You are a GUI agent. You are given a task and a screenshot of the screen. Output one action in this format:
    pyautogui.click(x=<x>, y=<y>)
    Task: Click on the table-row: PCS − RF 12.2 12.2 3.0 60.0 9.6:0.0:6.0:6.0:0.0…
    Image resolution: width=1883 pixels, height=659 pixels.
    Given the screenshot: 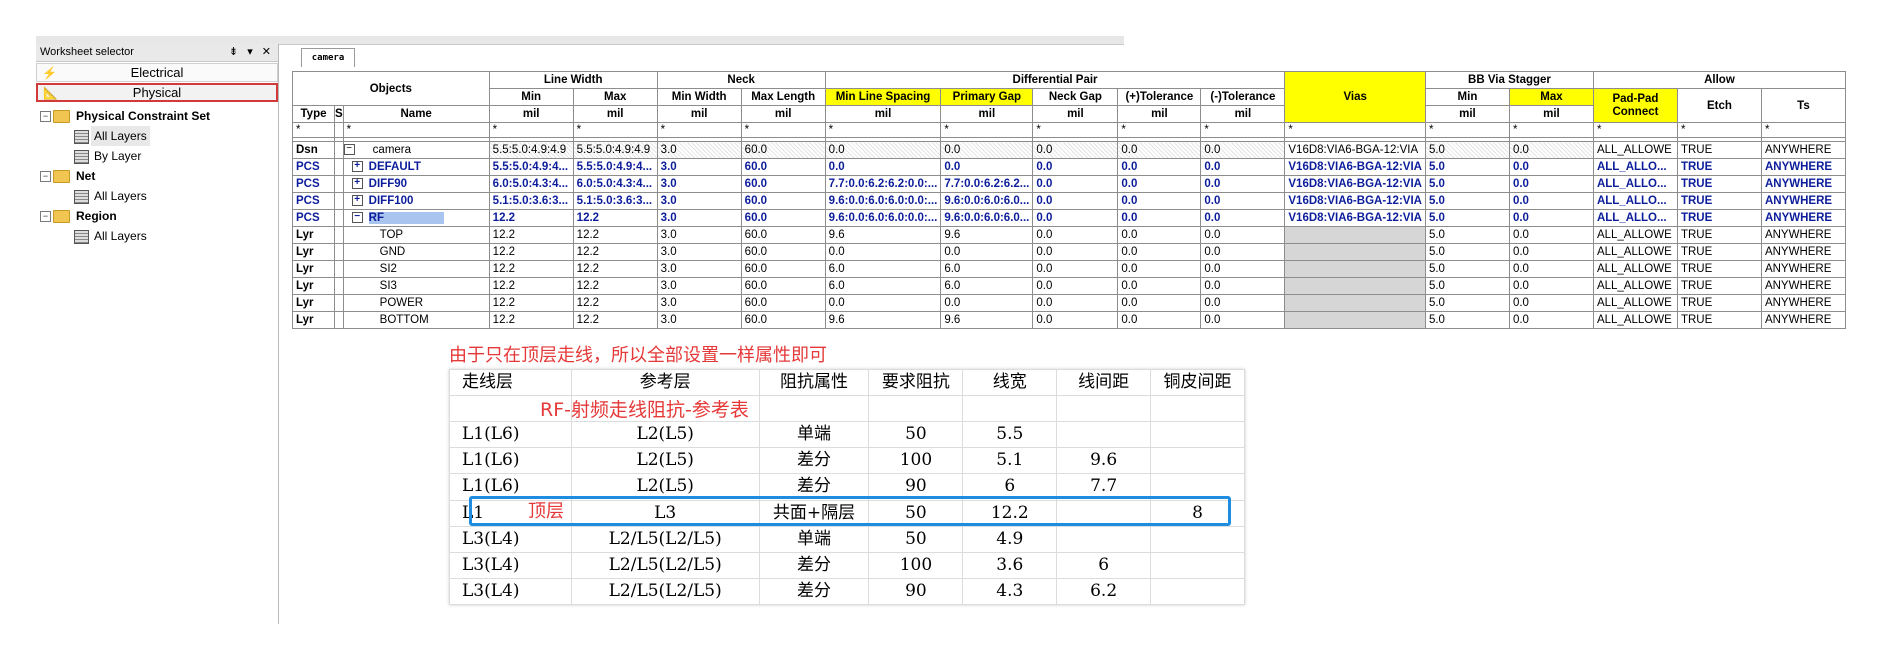 What is the action you would take?
    pyautogui.click(x=1069, y=218)
    